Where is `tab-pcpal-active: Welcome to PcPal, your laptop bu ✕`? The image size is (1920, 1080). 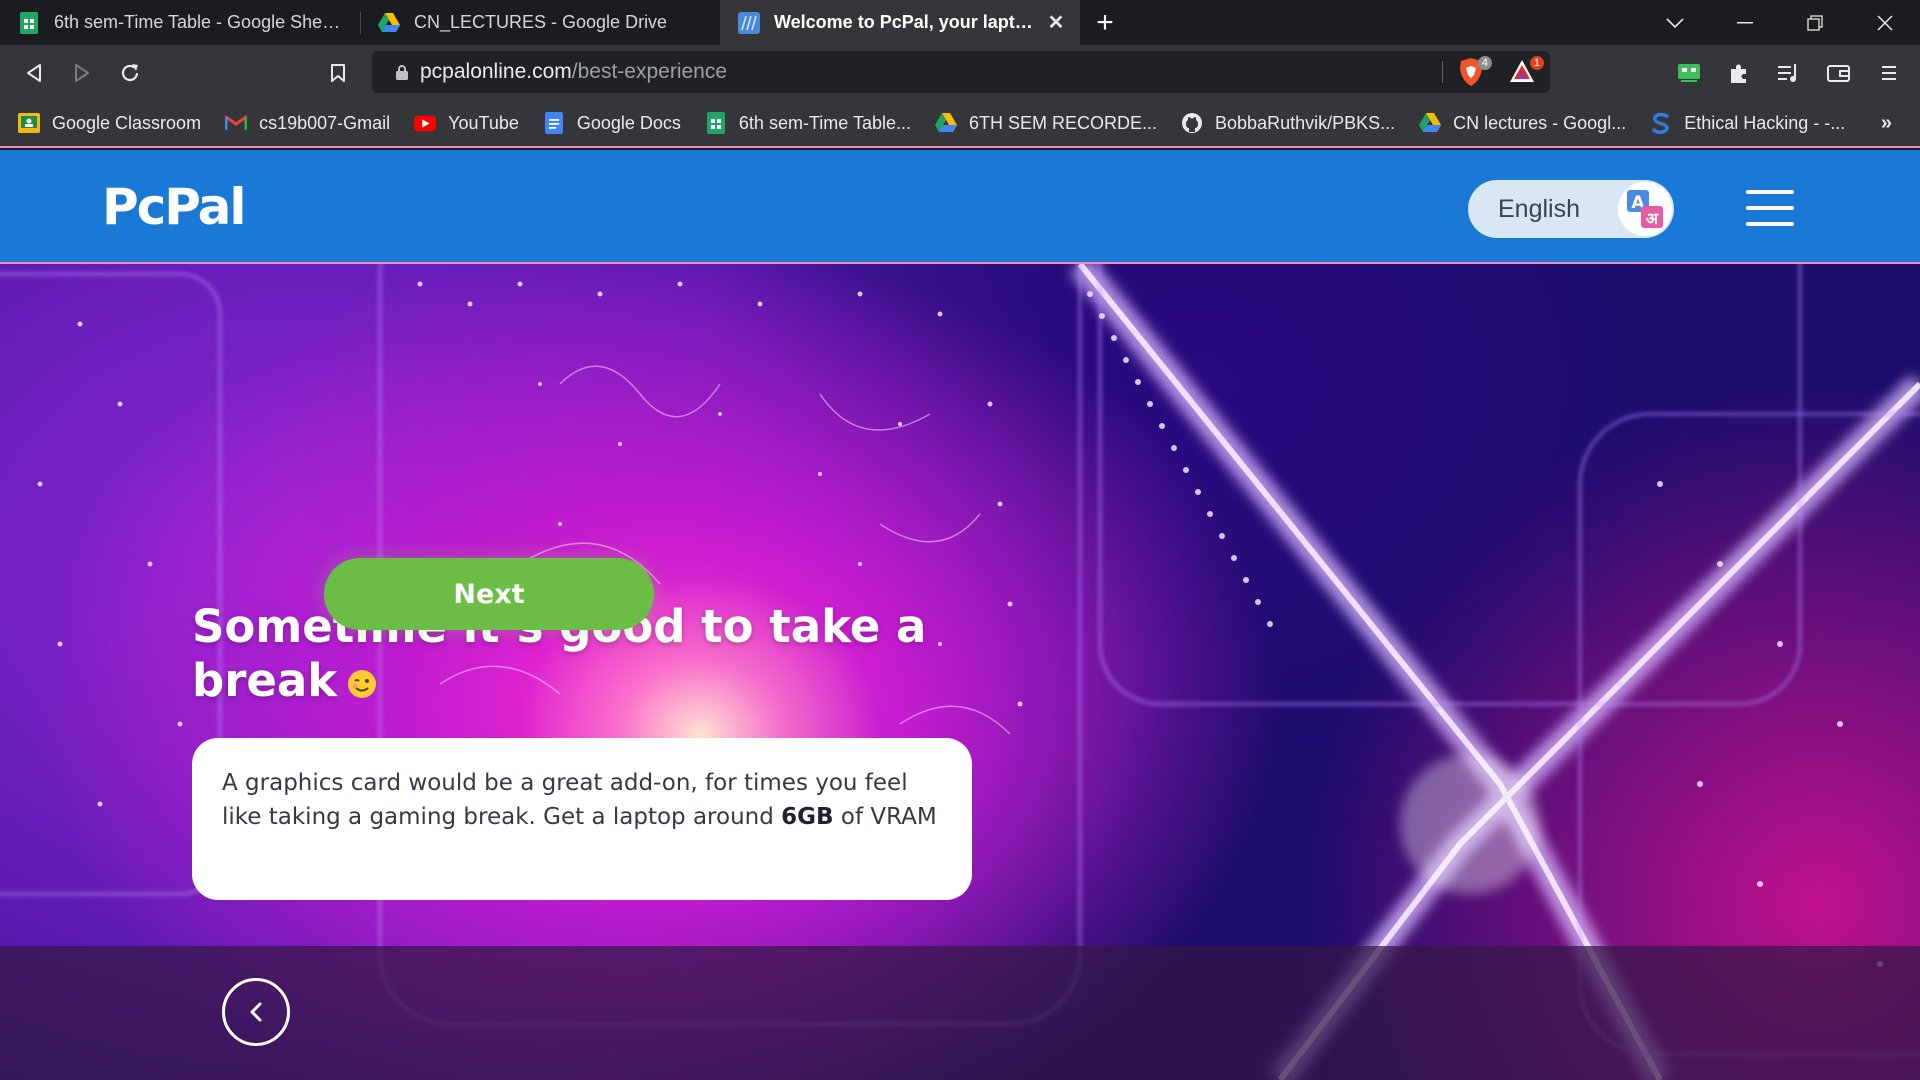
tab-pcpal-active: Welcome to PcPal, your laptop bu ✕ is located at coordinates (900, 22).